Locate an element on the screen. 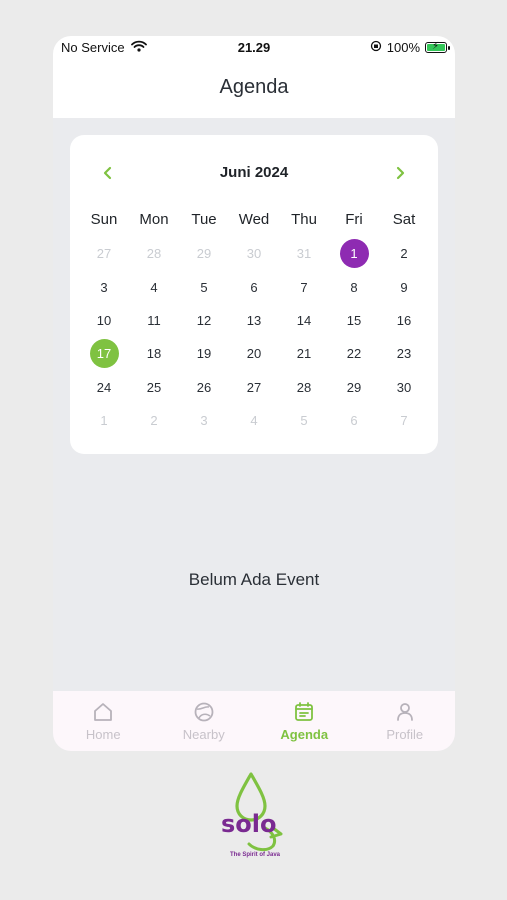 This screenshot has width=507, height=900. day-number: 25 is located at coordinates (154, 387).